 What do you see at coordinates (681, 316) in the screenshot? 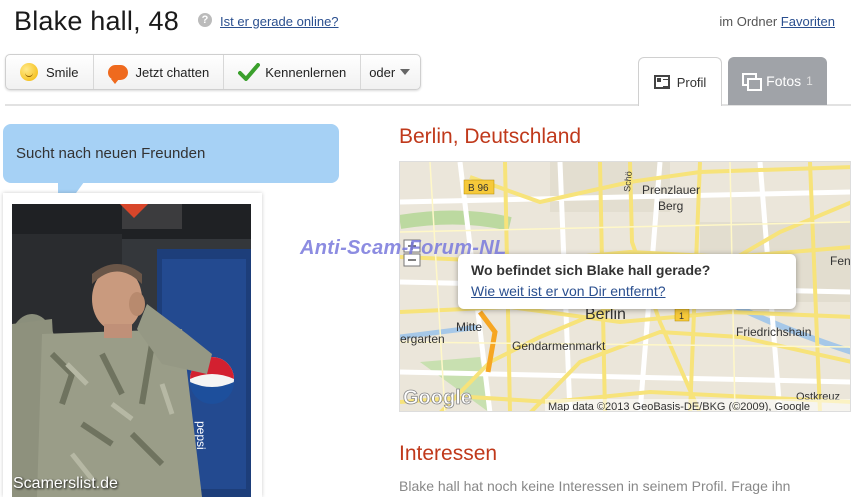
I see `map-label-route1: 1` at bounding box center [681, 316].